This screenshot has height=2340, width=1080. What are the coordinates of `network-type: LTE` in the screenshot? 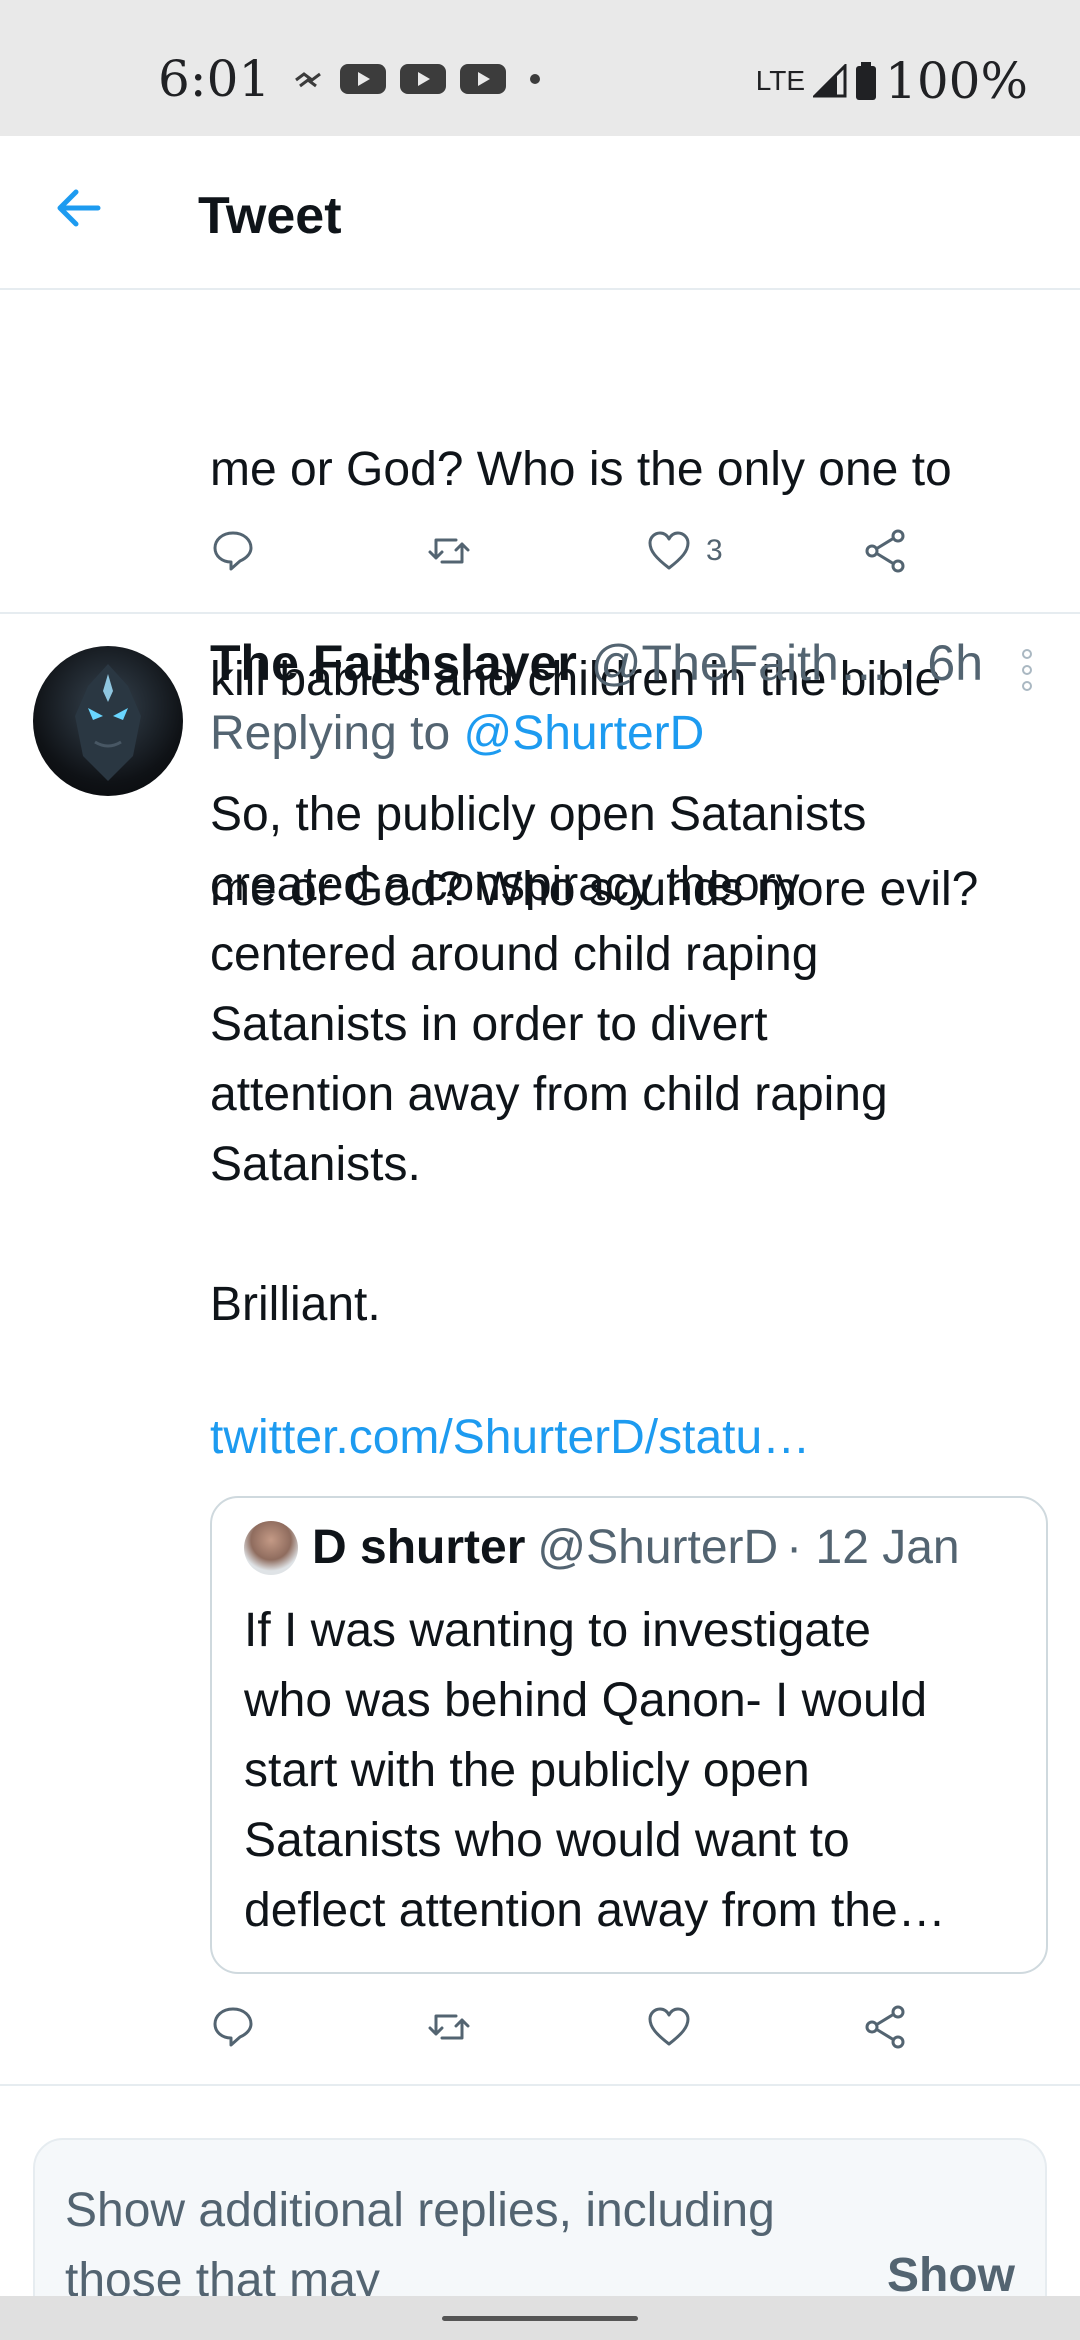 It's located at (780, 80).